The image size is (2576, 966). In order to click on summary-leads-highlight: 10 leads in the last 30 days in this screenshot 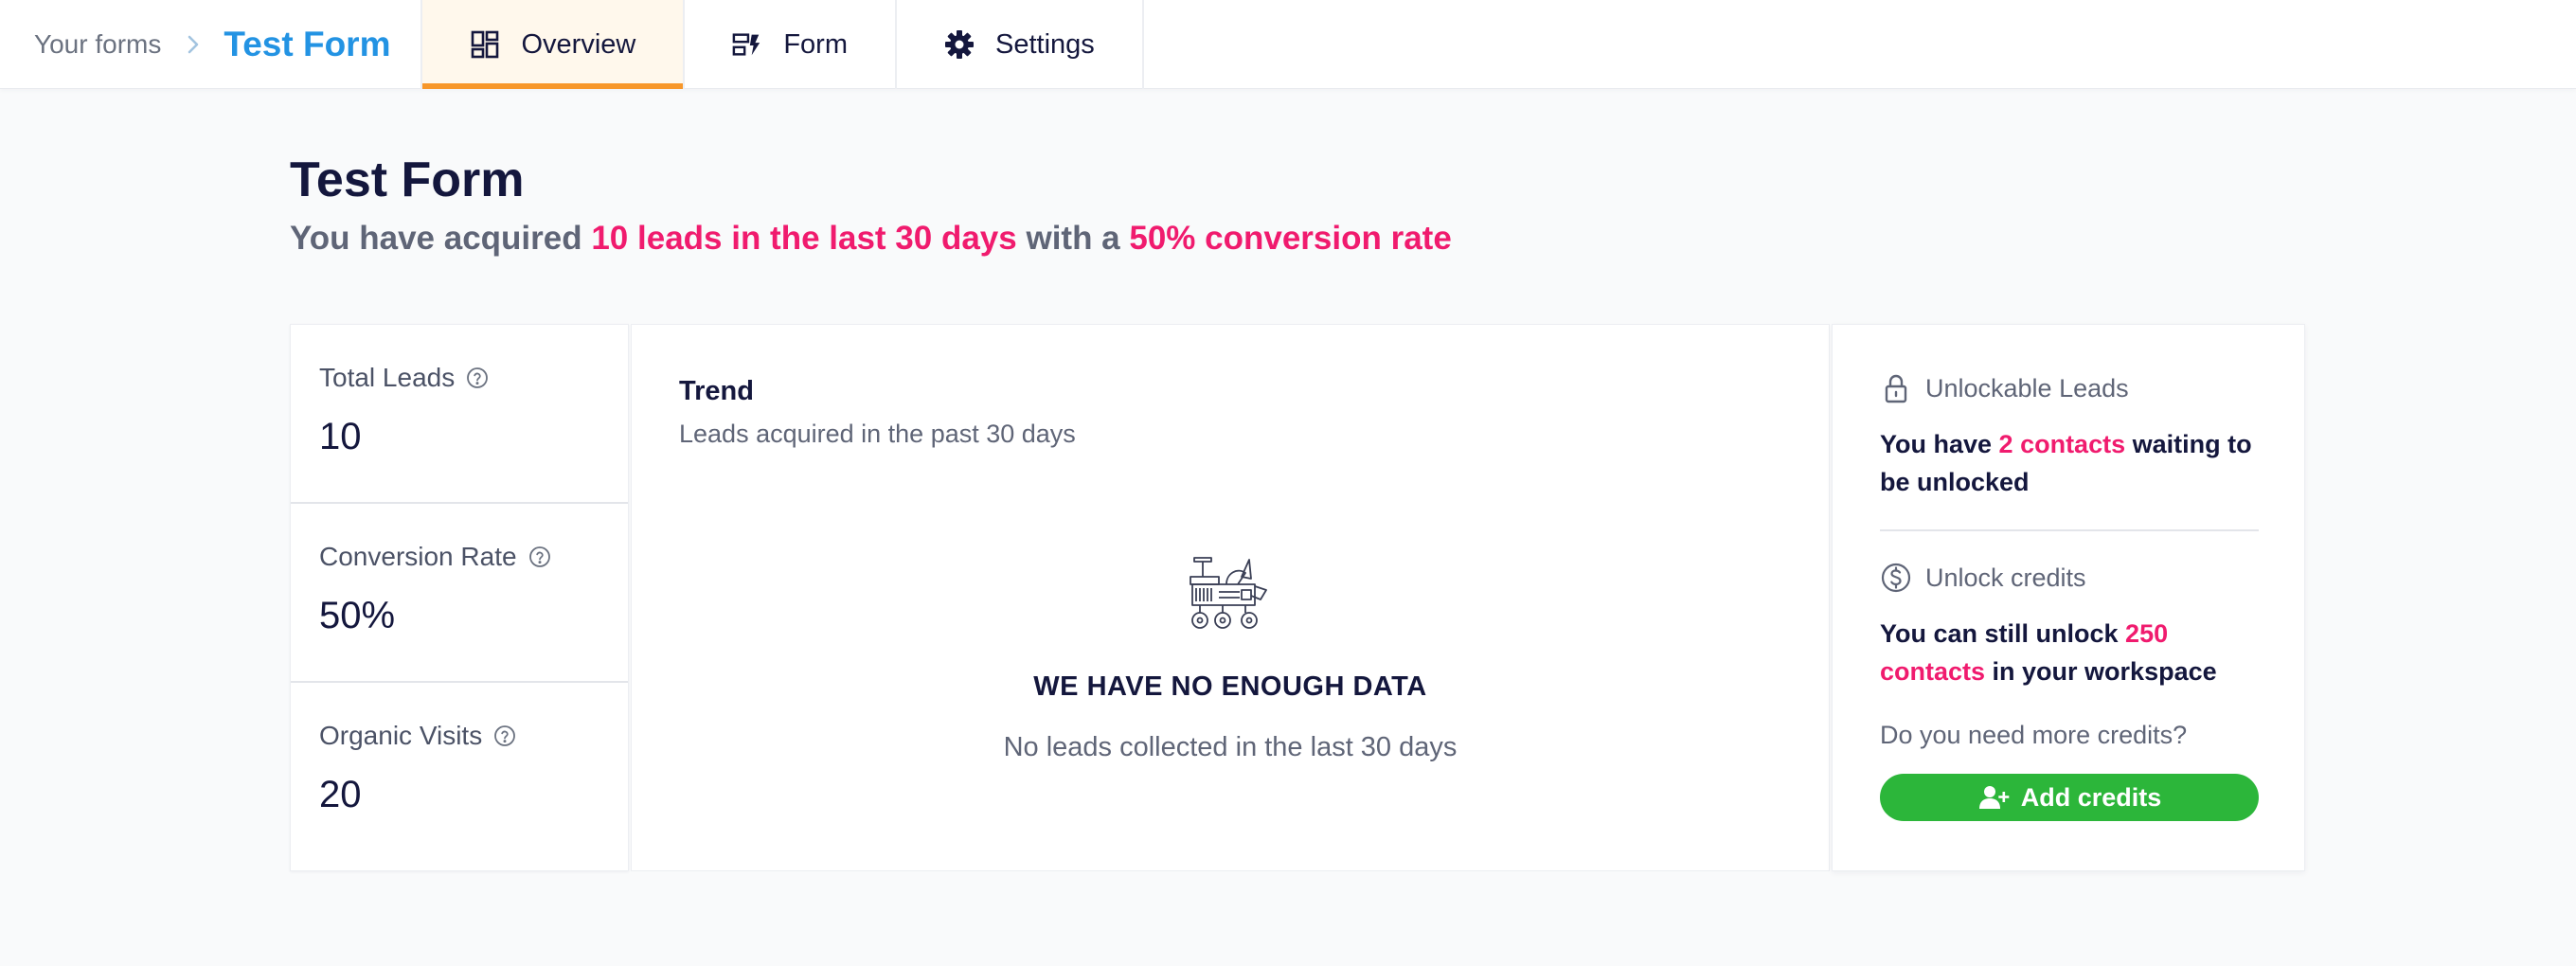, I will do `click(804, 238)`.